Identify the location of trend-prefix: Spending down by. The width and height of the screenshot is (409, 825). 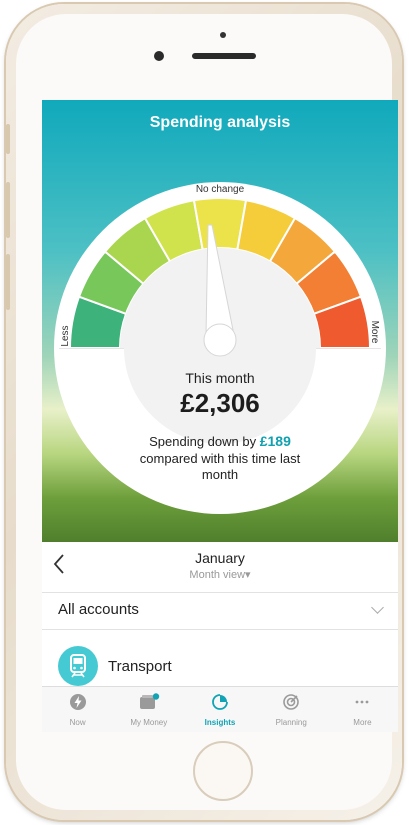
(203, 441).